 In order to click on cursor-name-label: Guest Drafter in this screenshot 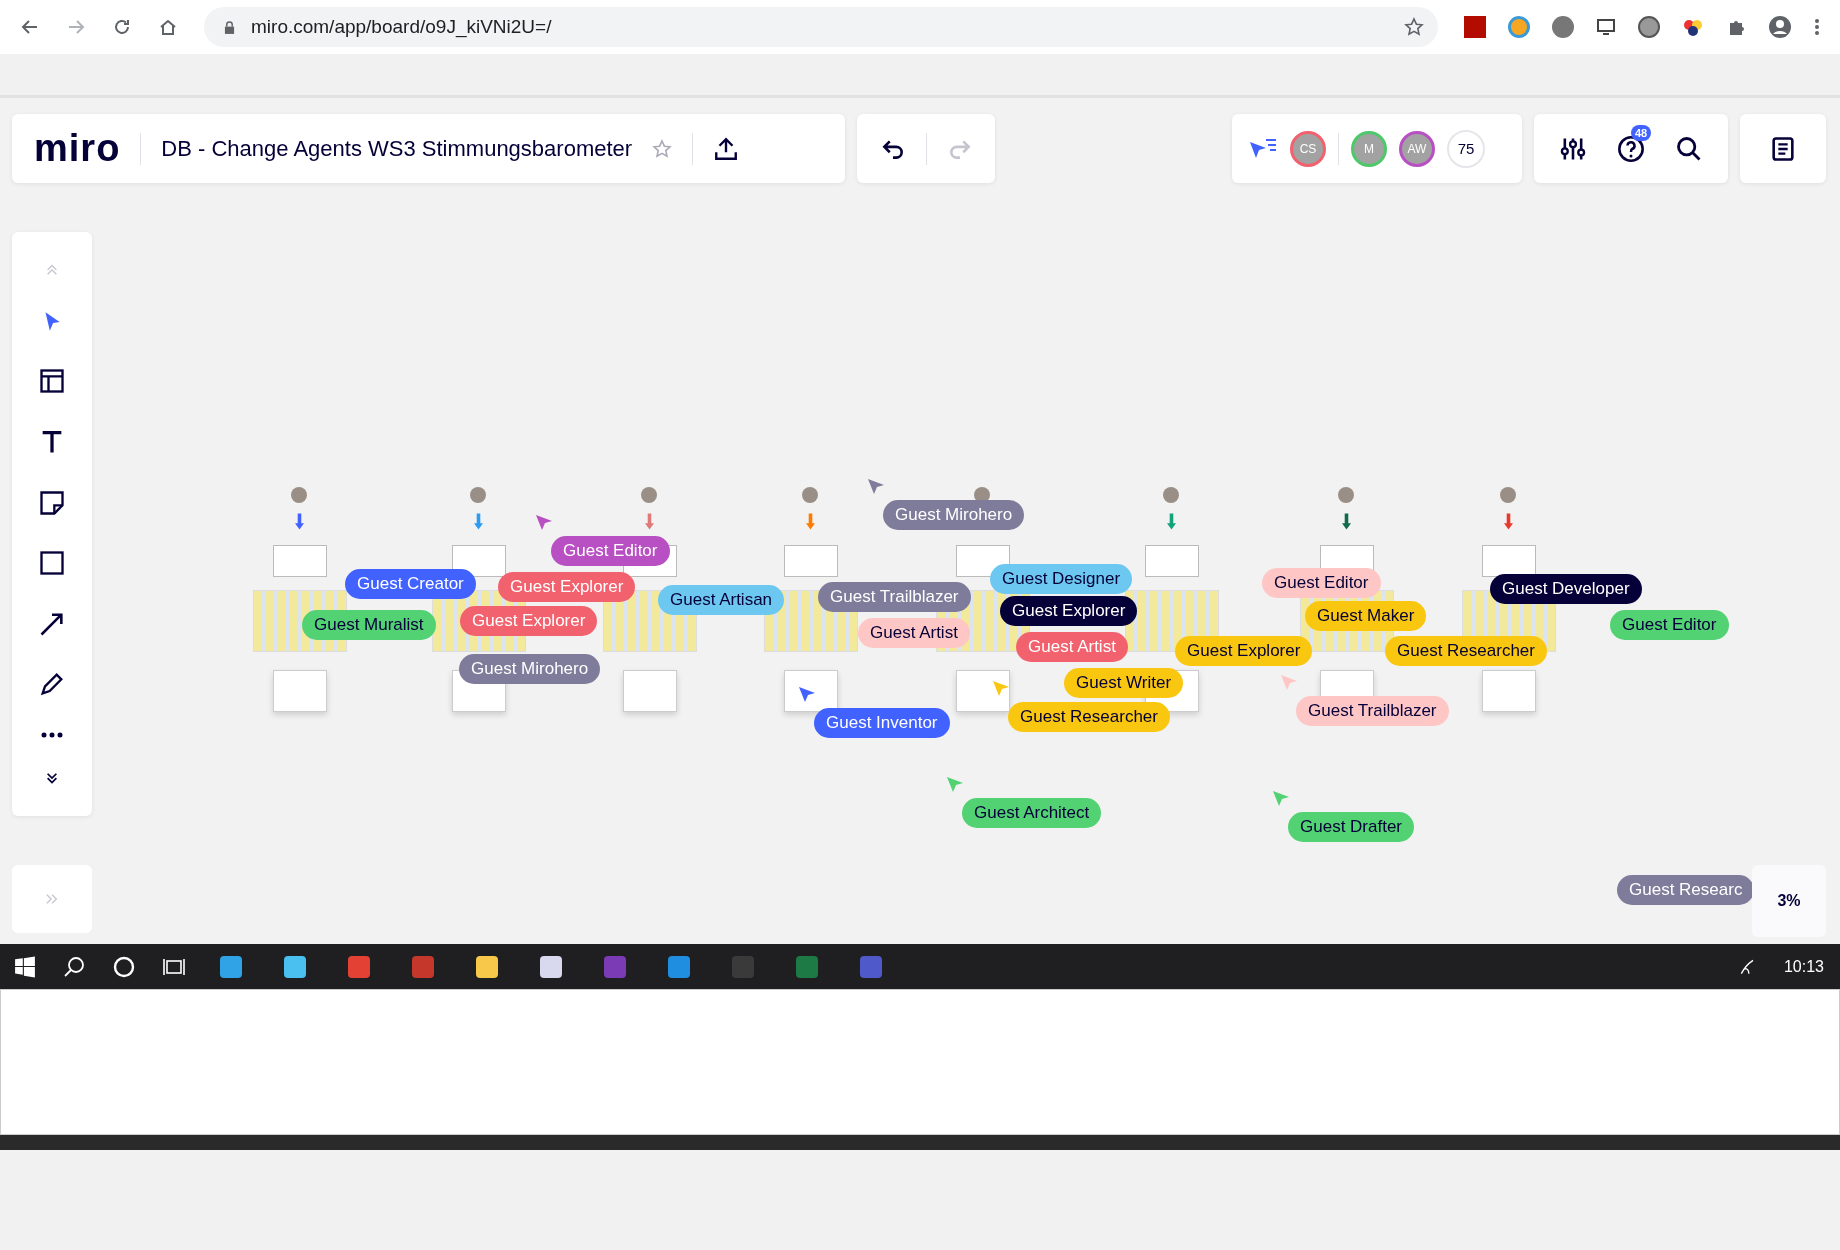, I will do `click(1351, 827)`.